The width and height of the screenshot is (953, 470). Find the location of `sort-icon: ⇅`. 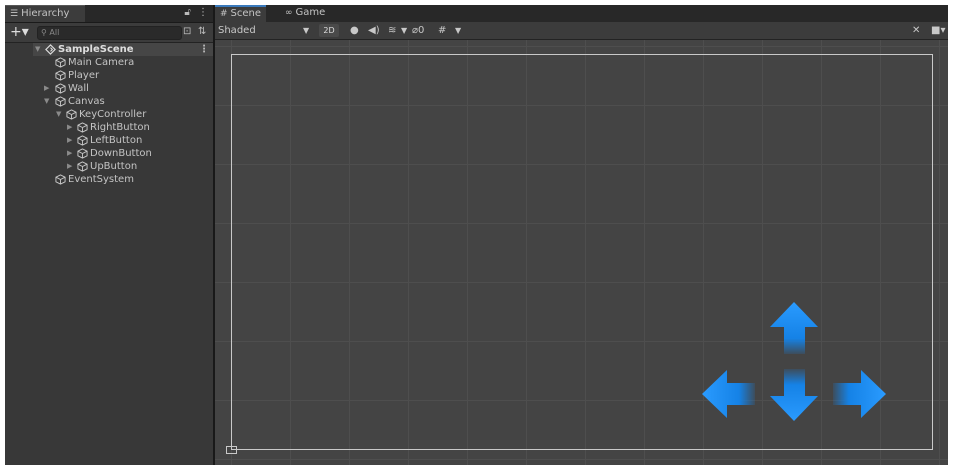

sort-icon: ⇅ is located at coordinates (202, 31).